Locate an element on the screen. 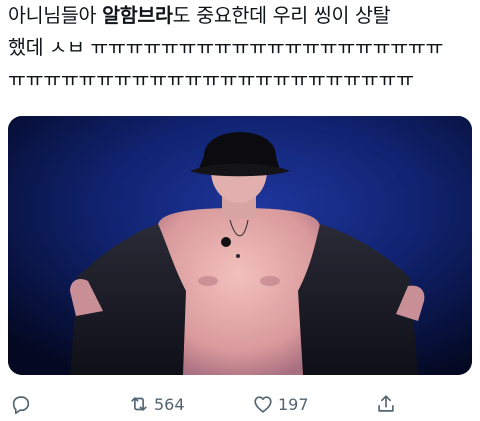  like-count: 197 is located at coordinates (293, 404).